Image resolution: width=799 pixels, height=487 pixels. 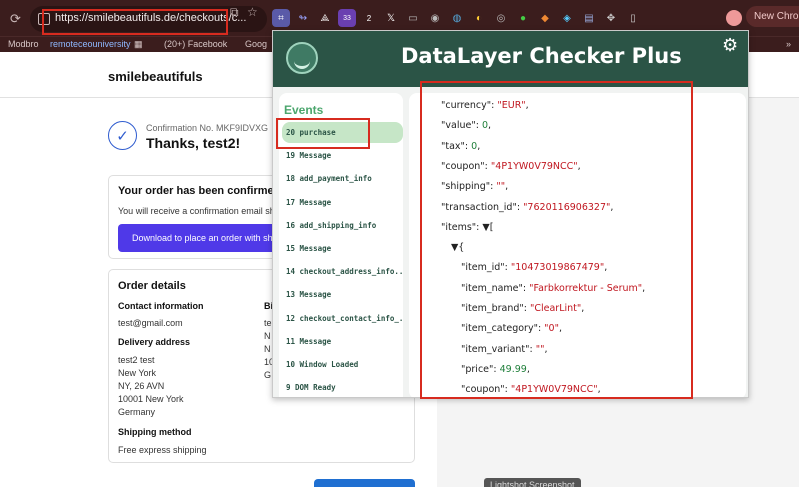 I want to click on json-key: "currency", so click(x=466, y=105).